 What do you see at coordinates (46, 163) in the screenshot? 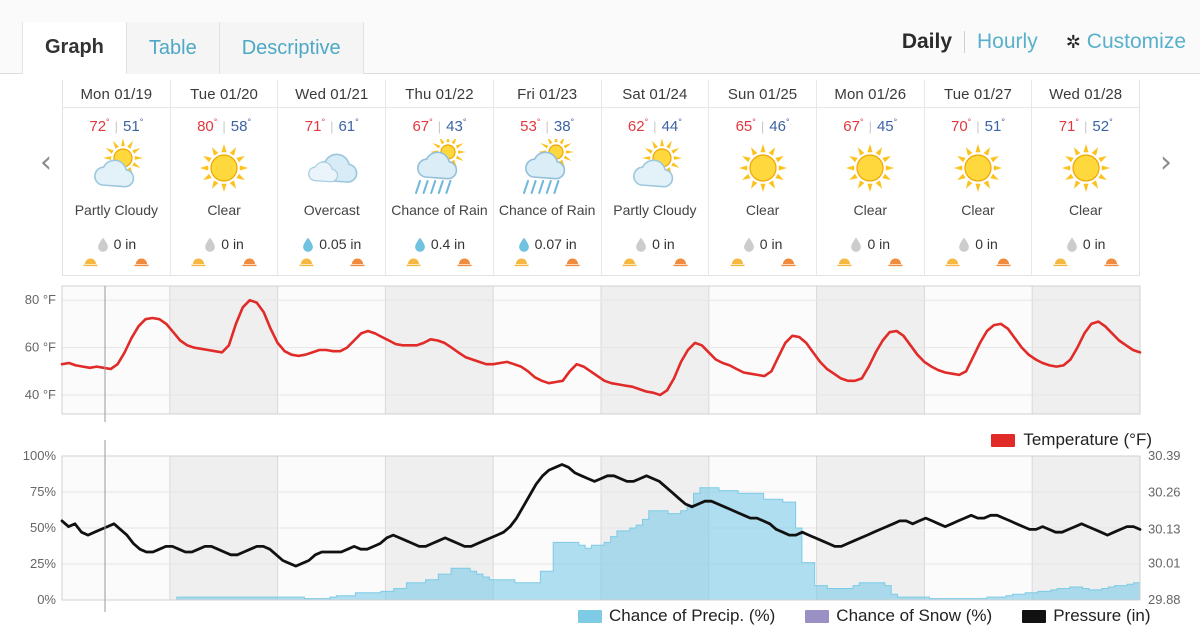
I see `prev-days-arrow: ‹` at bounding box center [46, 163].